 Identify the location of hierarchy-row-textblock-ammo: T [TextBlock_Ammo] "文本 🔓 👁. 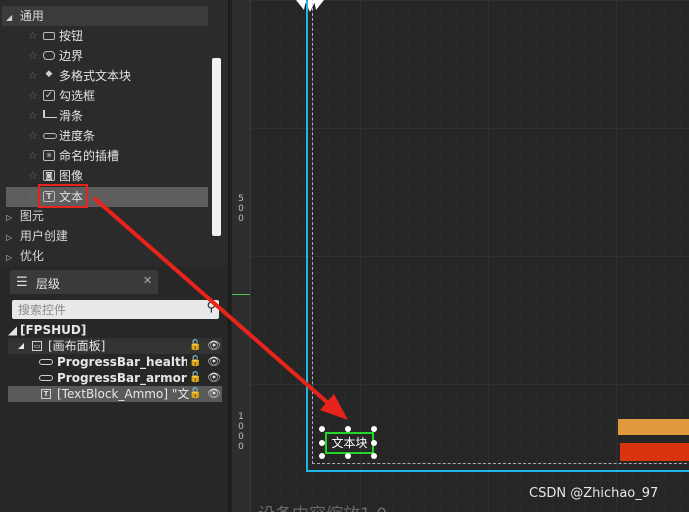
(115, 394).